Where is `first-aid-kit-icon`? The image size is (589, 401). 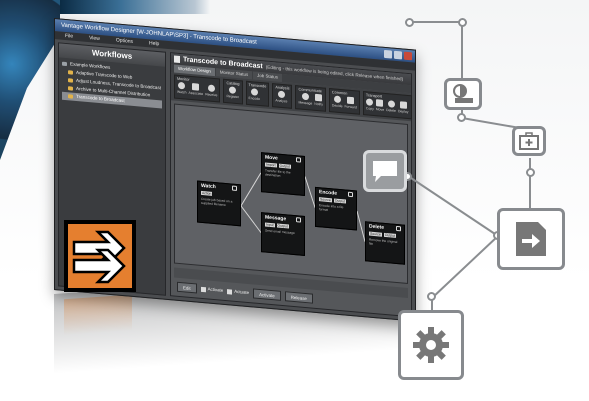 first-aid-kit-icon is located at coordinates (529, 141).